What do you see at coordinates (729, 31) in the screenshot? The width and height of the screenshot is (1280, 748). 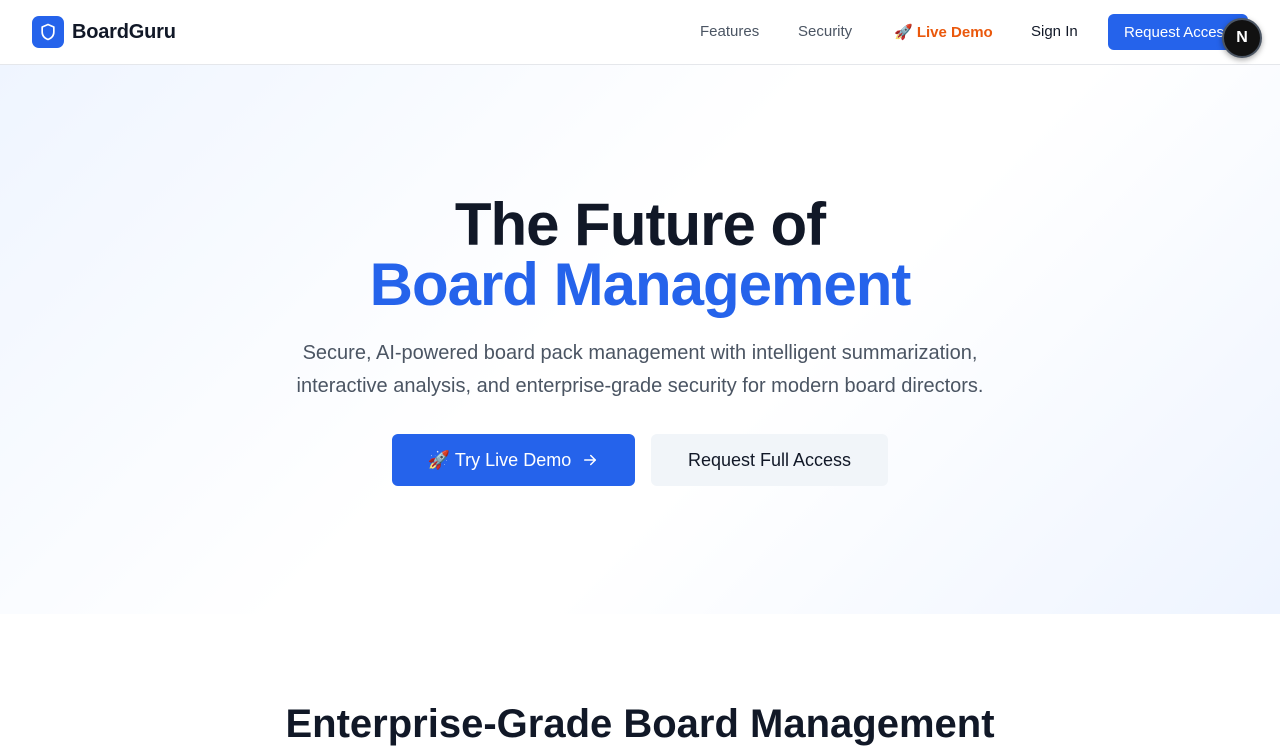 I see `nav-link-features: Features` at bounding box center [729, 31].